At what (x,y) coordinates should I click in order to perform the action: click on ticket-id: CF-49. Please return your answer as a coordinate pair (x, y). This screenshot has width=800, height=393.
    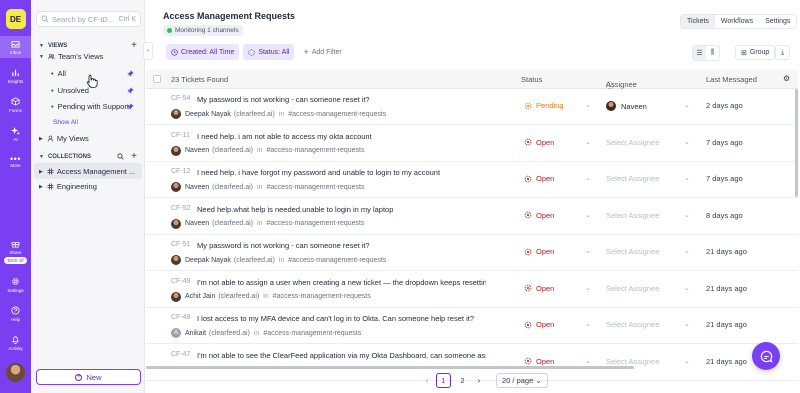
    Looking at the image, I should click on (180, 281).